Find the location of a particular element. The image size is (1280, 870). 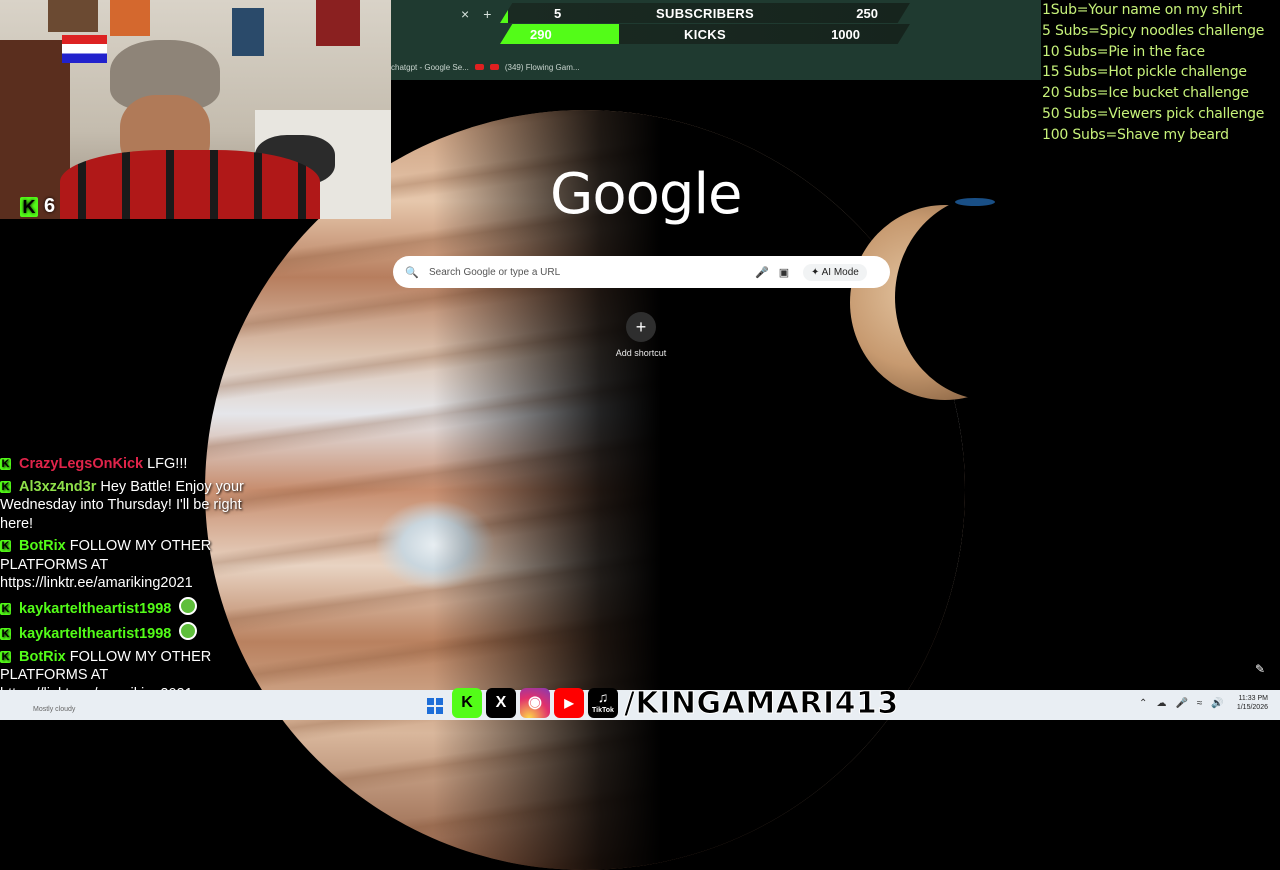

sub-goal-item: 100 Subs=Shave my beard is located at coordinates (1135, 134).